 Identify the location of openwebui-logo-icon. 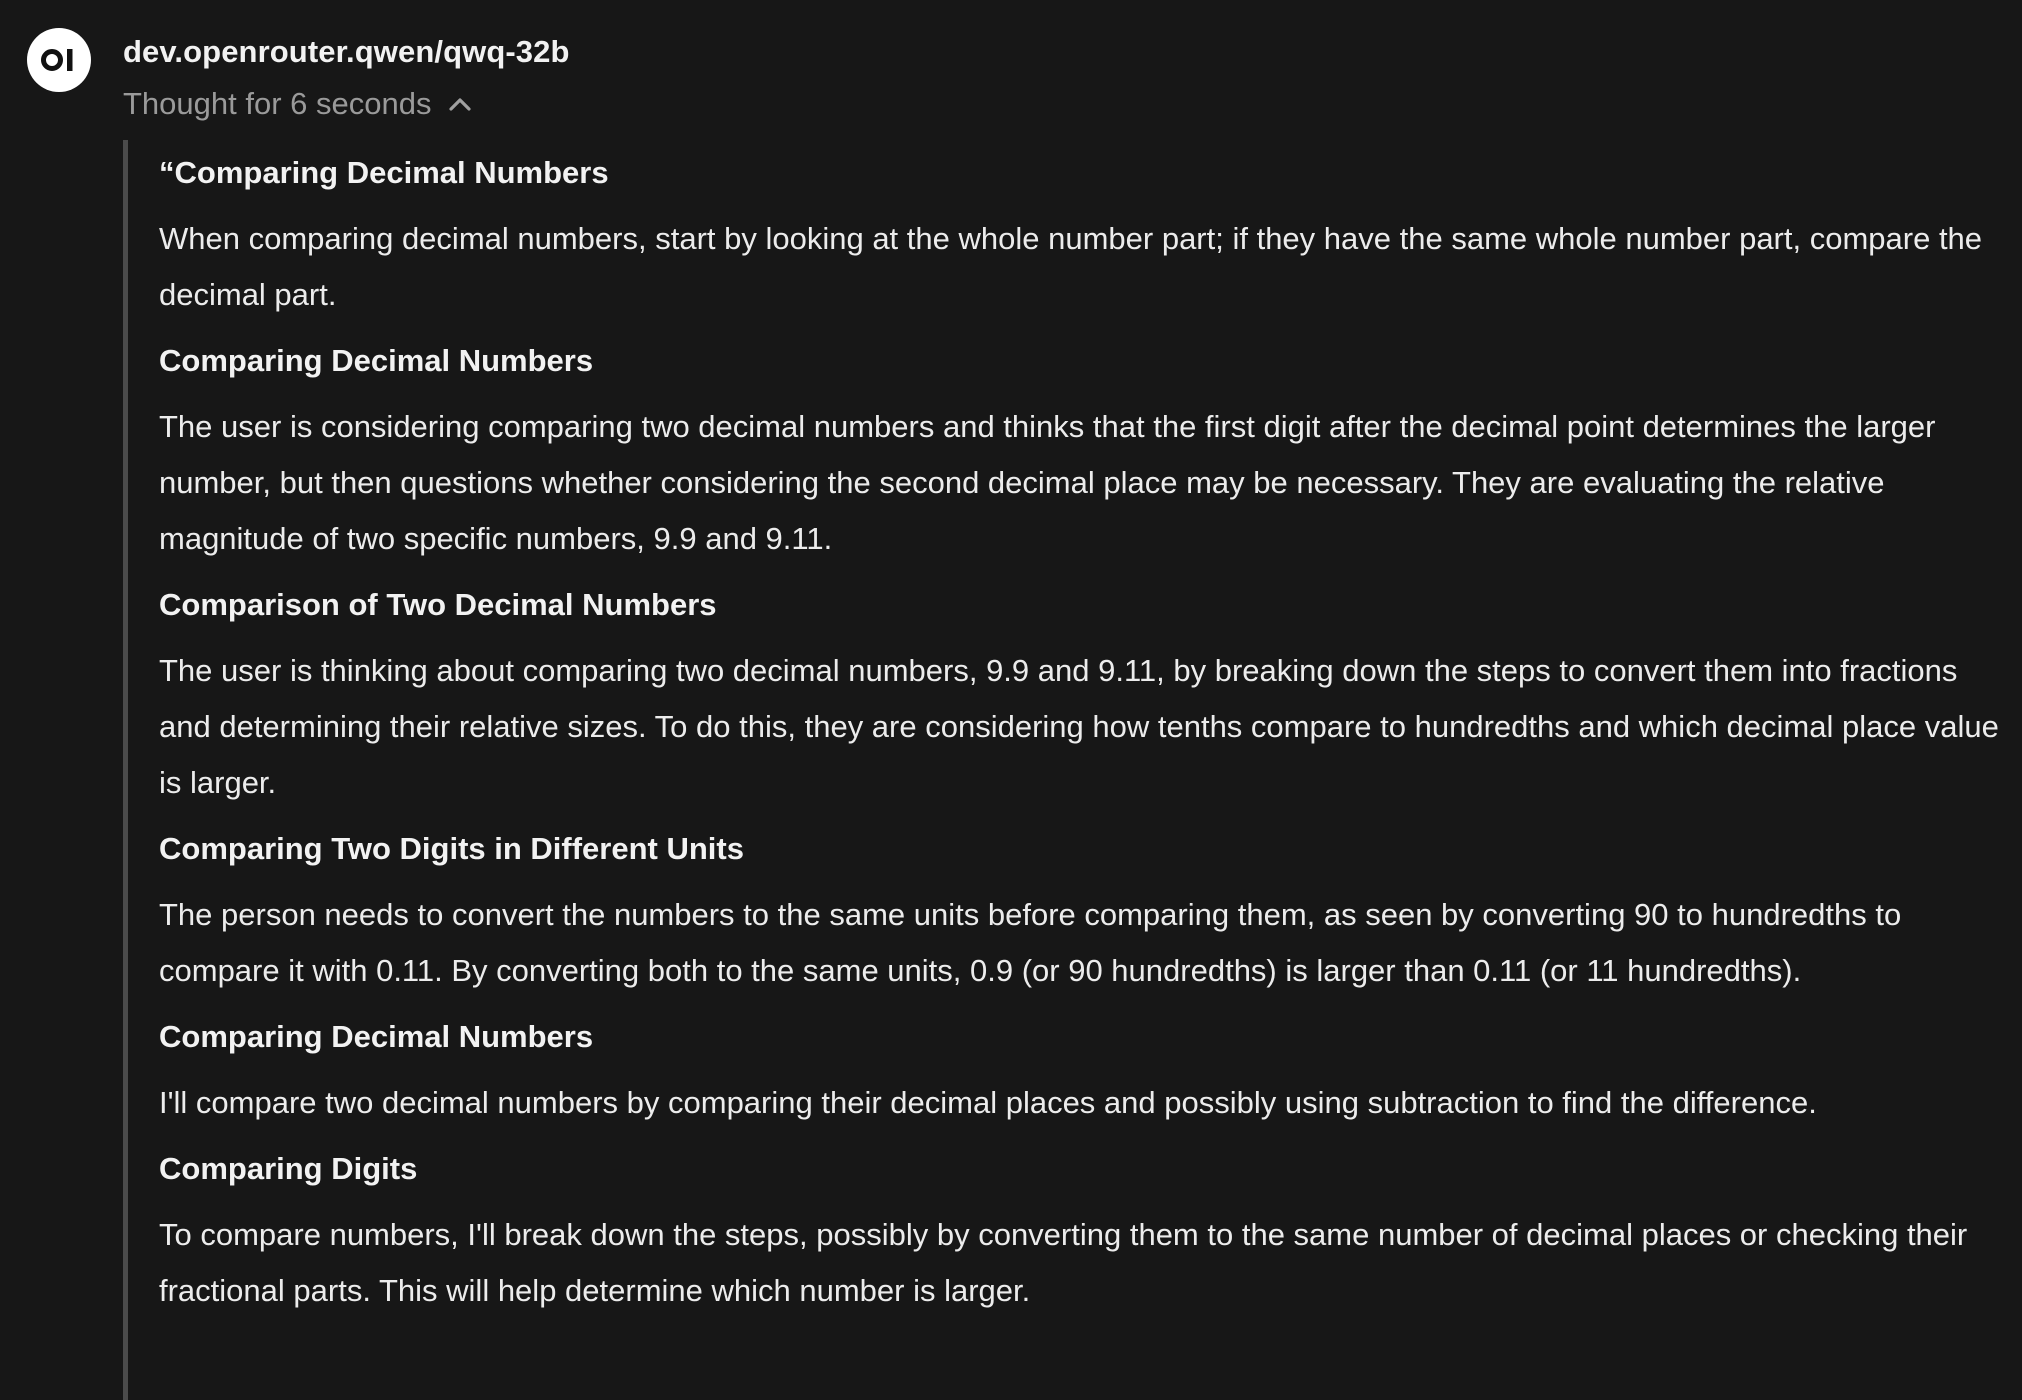
(57, 60).